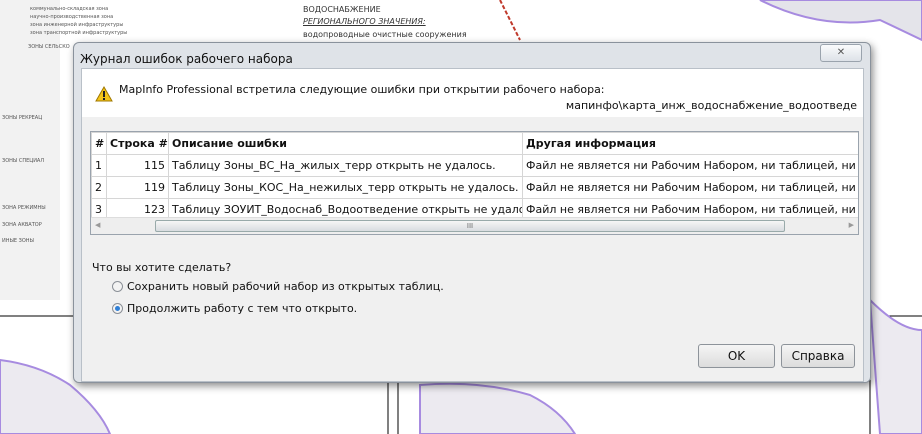 The height and width of the screenshot is (434, 922). I want to click on cell-line: 119, so click(137, 187).